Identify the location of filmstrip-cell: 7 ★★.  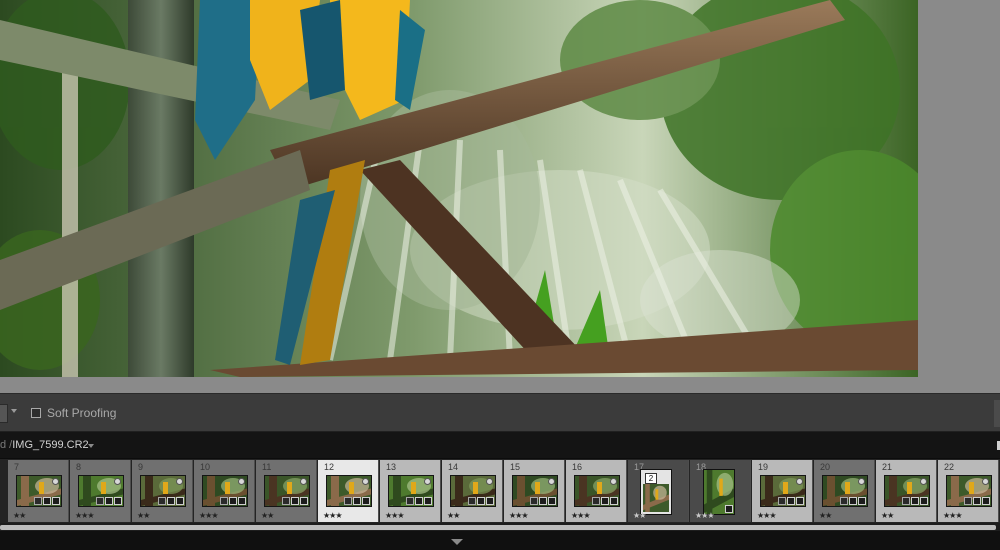
(38, 491).